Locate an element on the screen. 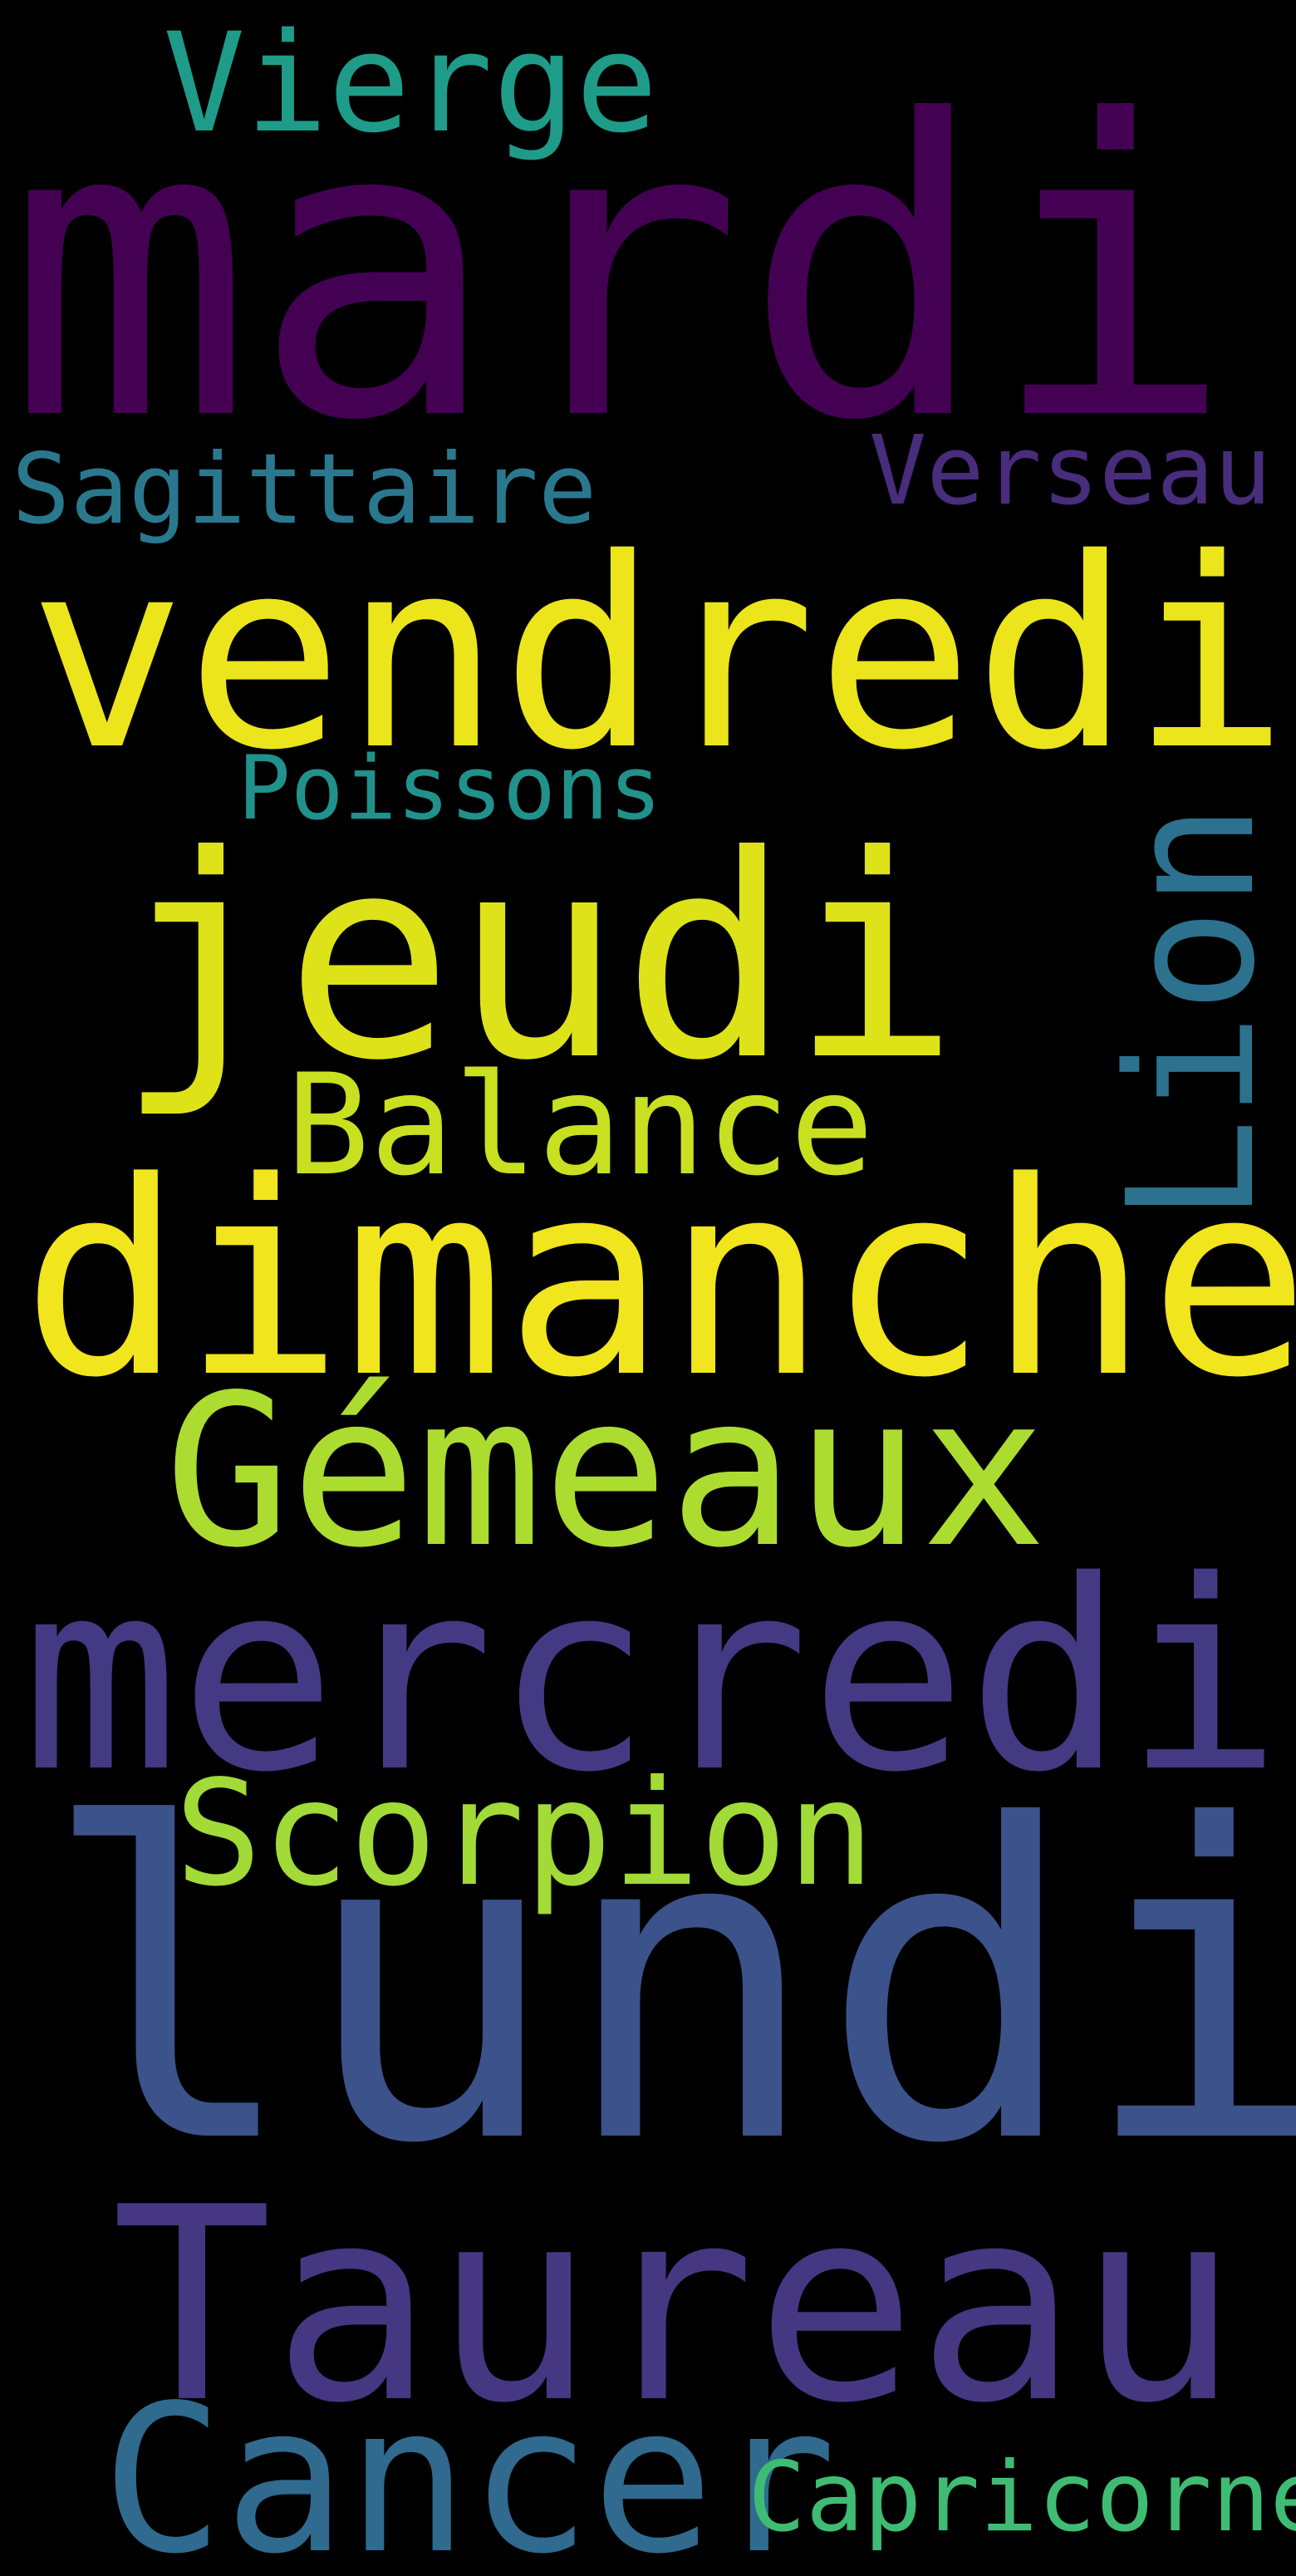 This screenshot has width=1296, height=2576. word-cancer: Cancer is located at coordinates (469, 2469).